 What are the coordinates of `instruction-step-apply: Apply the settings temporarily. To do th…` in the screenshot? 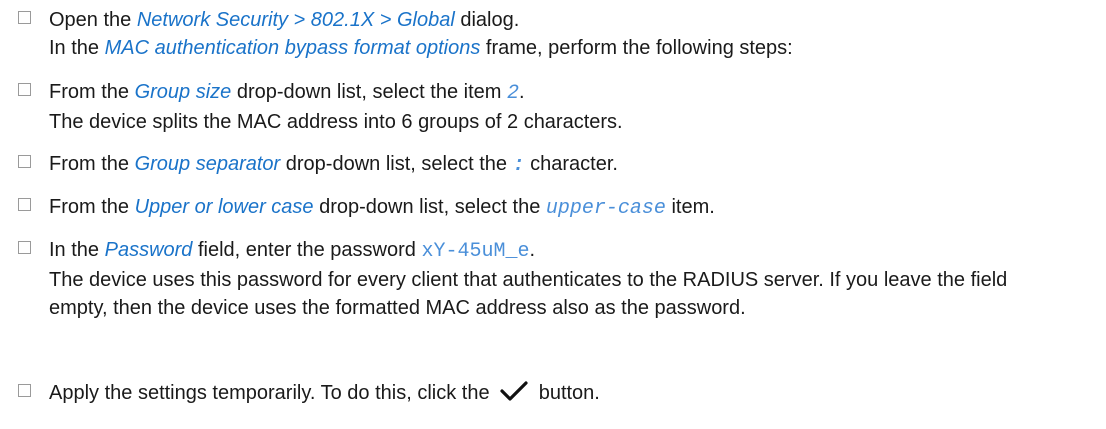 It's located at (557, 394).